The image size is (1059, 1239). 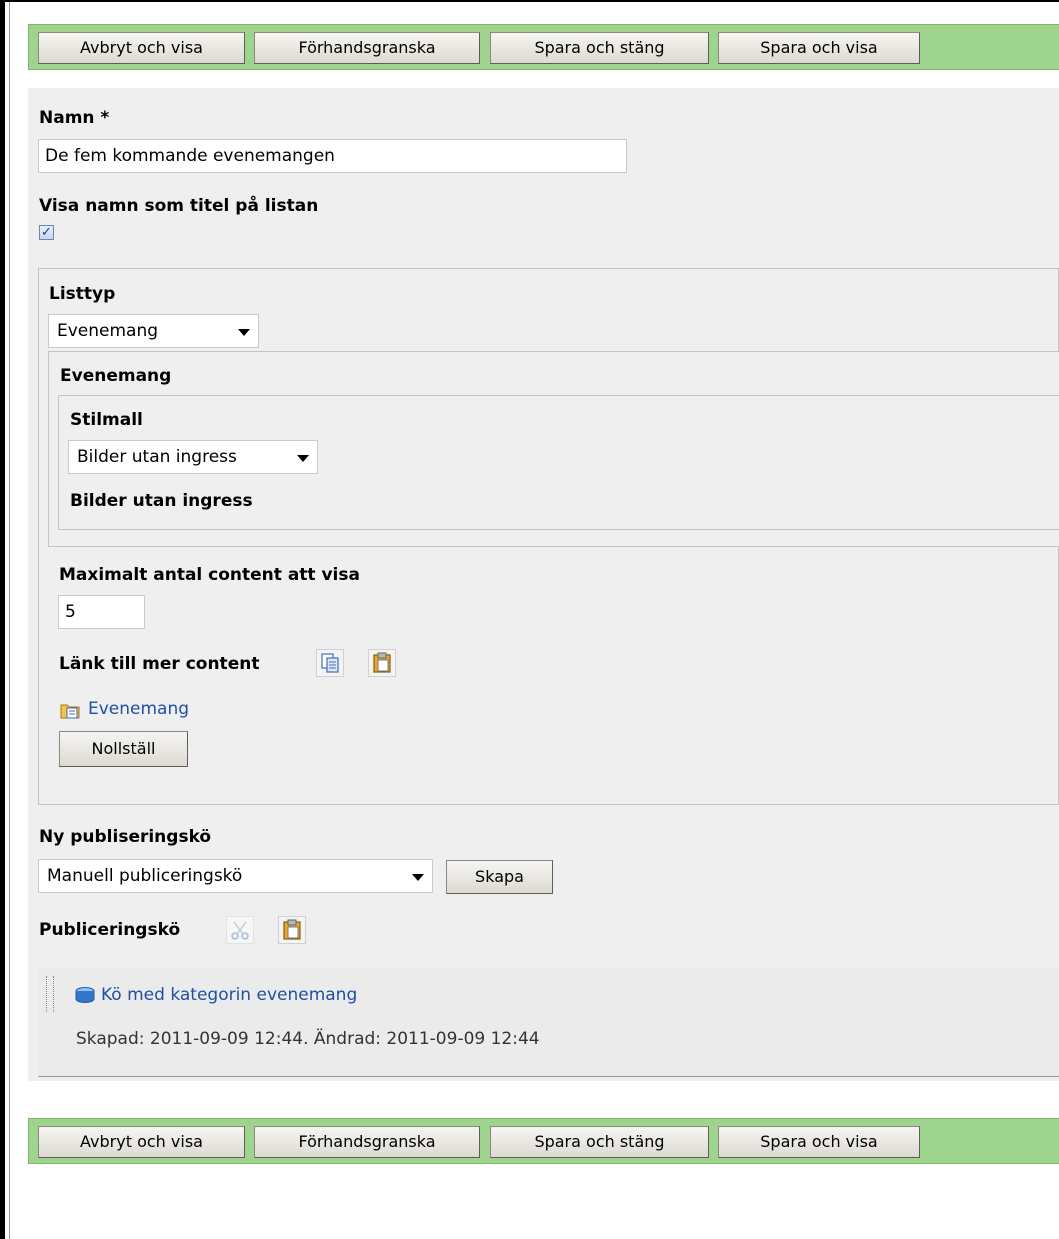 What do you see at coordinates (240, 930) in the screenshot?
I see `cut-icon` at bounding box center [240, 930].